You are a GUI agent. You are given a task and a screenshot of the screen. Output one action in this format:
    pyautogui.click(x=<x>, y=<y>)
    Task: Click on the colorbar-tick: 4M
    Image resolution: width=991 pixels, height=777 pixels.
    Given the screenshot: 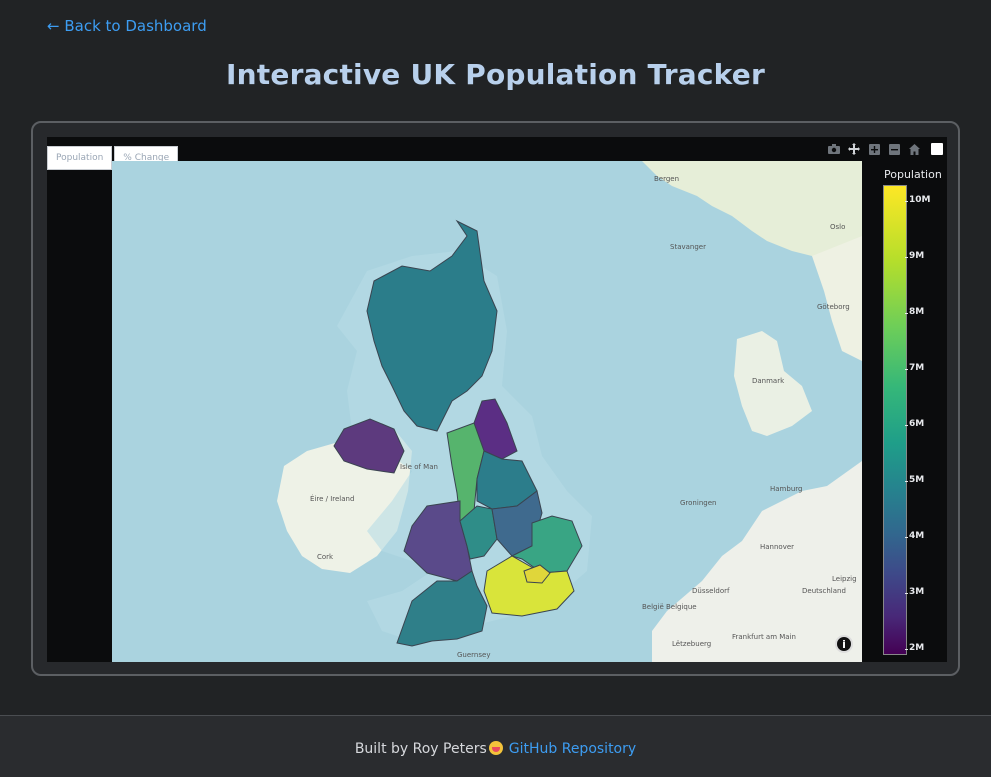 What is the action you would take?
    pyautogui.click(x=914, y=536)
    